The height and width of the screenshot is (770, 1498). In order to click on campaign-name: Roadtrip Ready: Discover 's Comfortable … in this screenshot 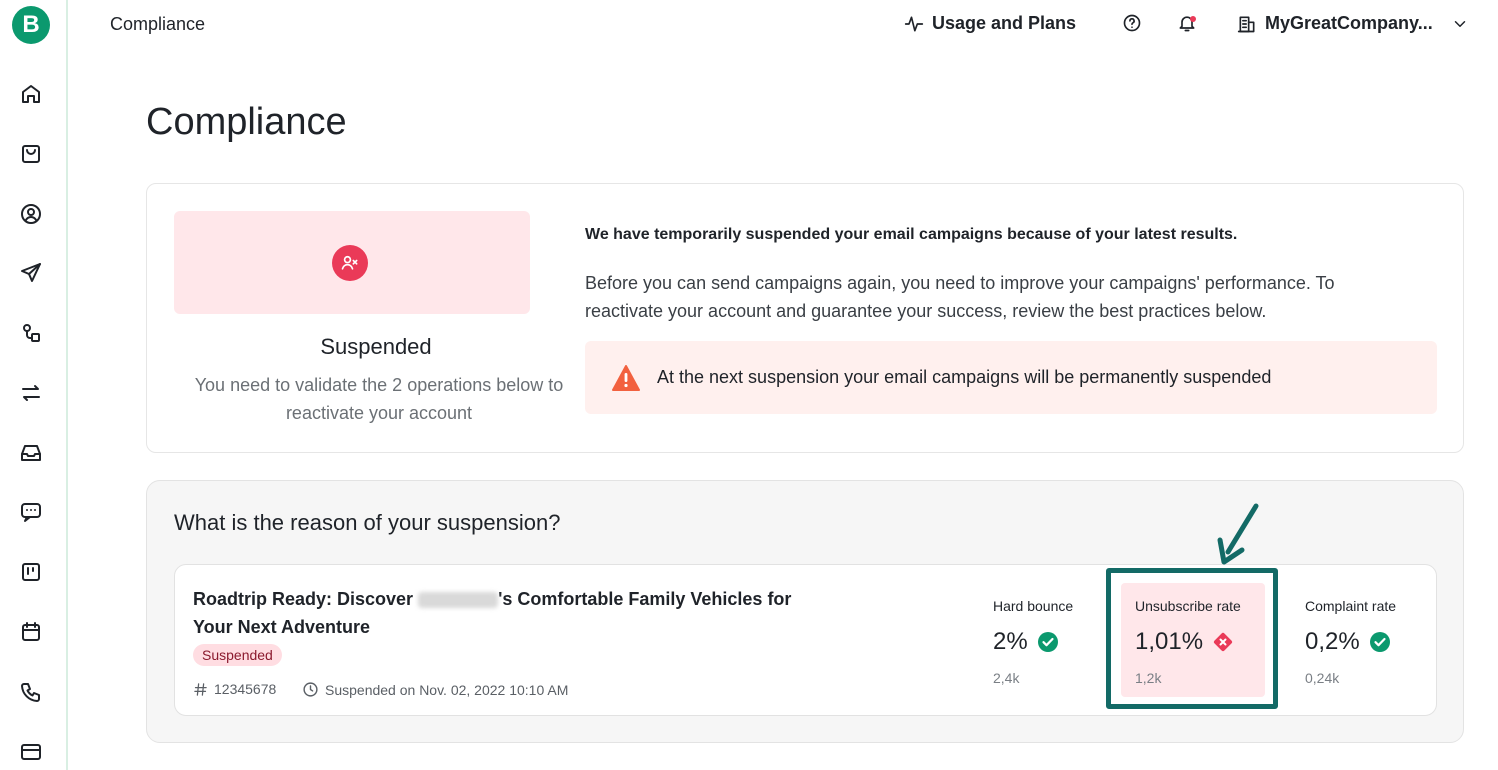, I will do `click(503, 613)`.